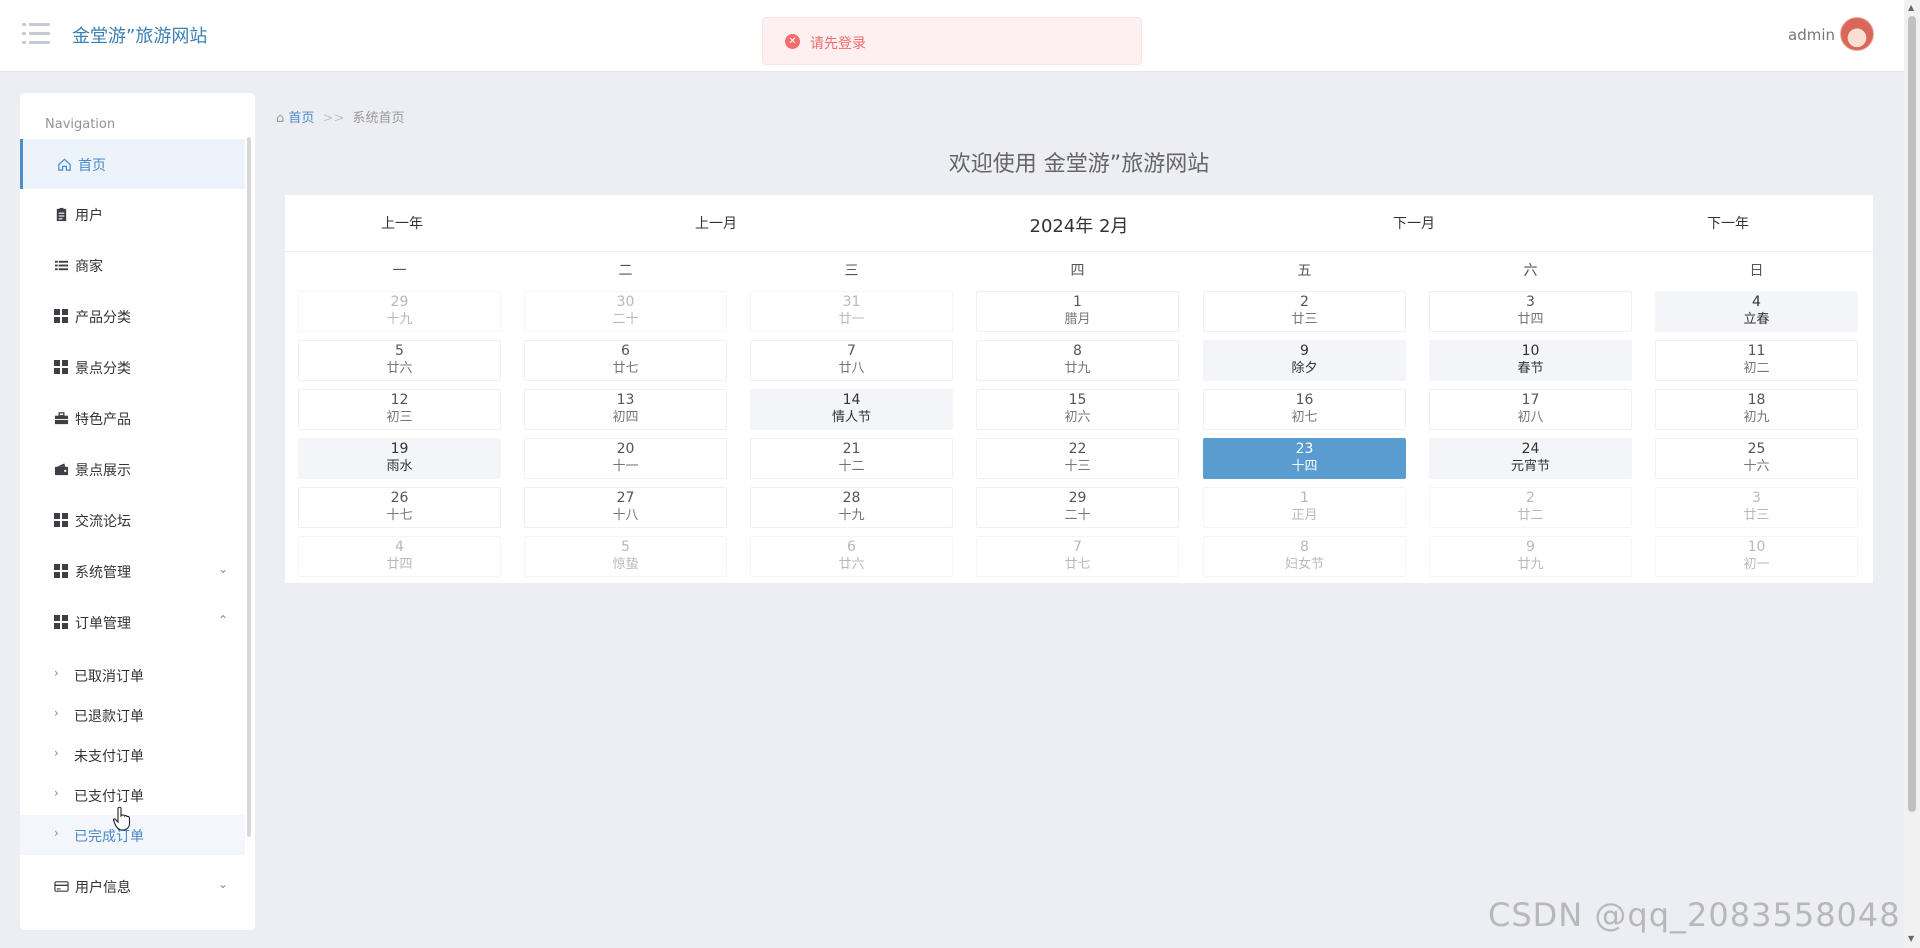 This screenshot has height=948, width=1920. What do you see at coordinates (1077, 409) in the screenshot?
I see `calendar-day: 15 初六` at bounding box center [1077, 409].